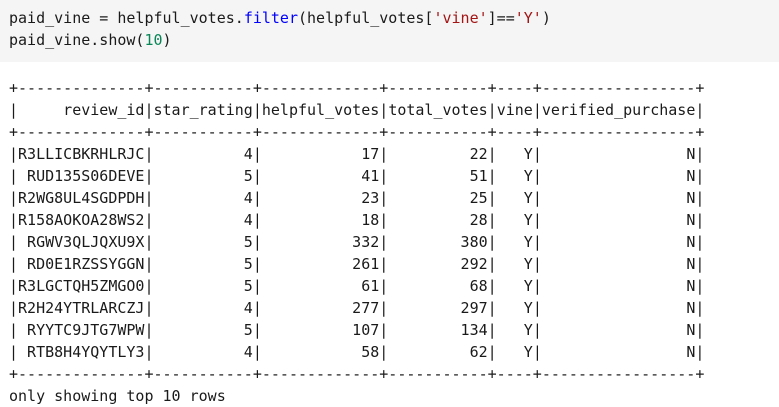  Describe the element at coordinates (81, 154) in the screenshot. I see `table-cell-review-id: R3LLICBKRHLRJC` at that location.